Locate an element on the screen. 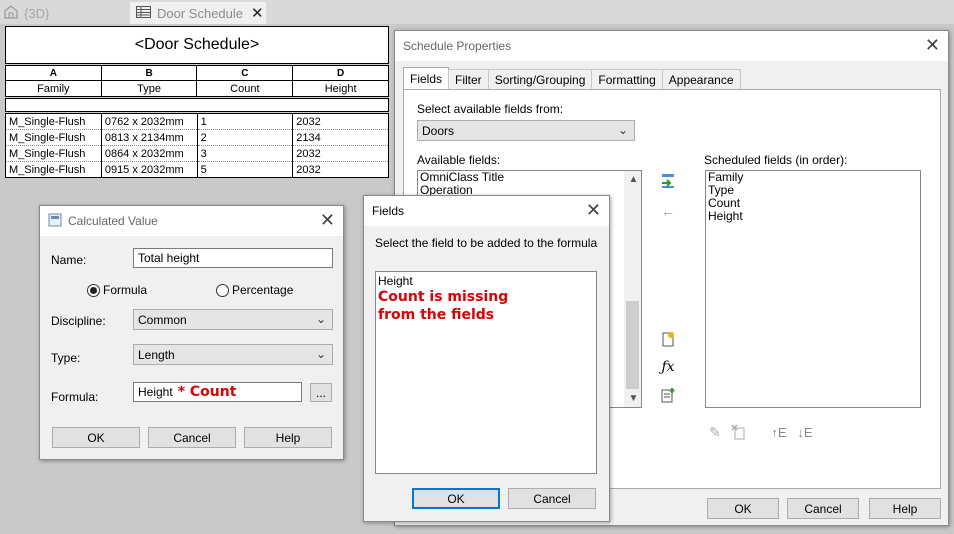 This screenshot has width=954, height=534. column-header: Family is located at coordinates (53, 88).